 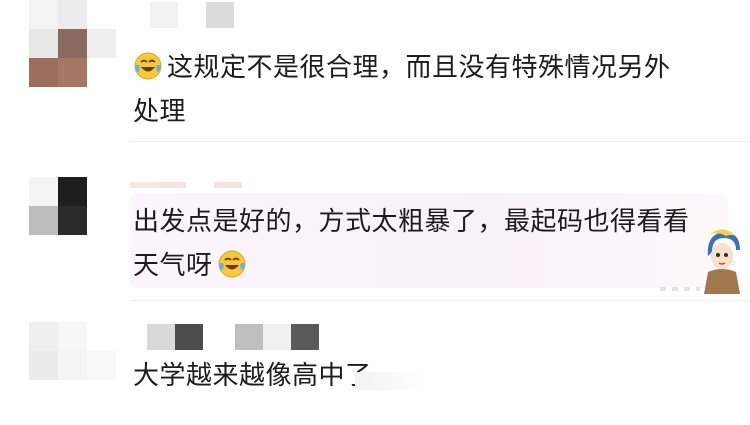 I want to click on comment-text: 大学越来越像高中了, so click(x=252, y=376).